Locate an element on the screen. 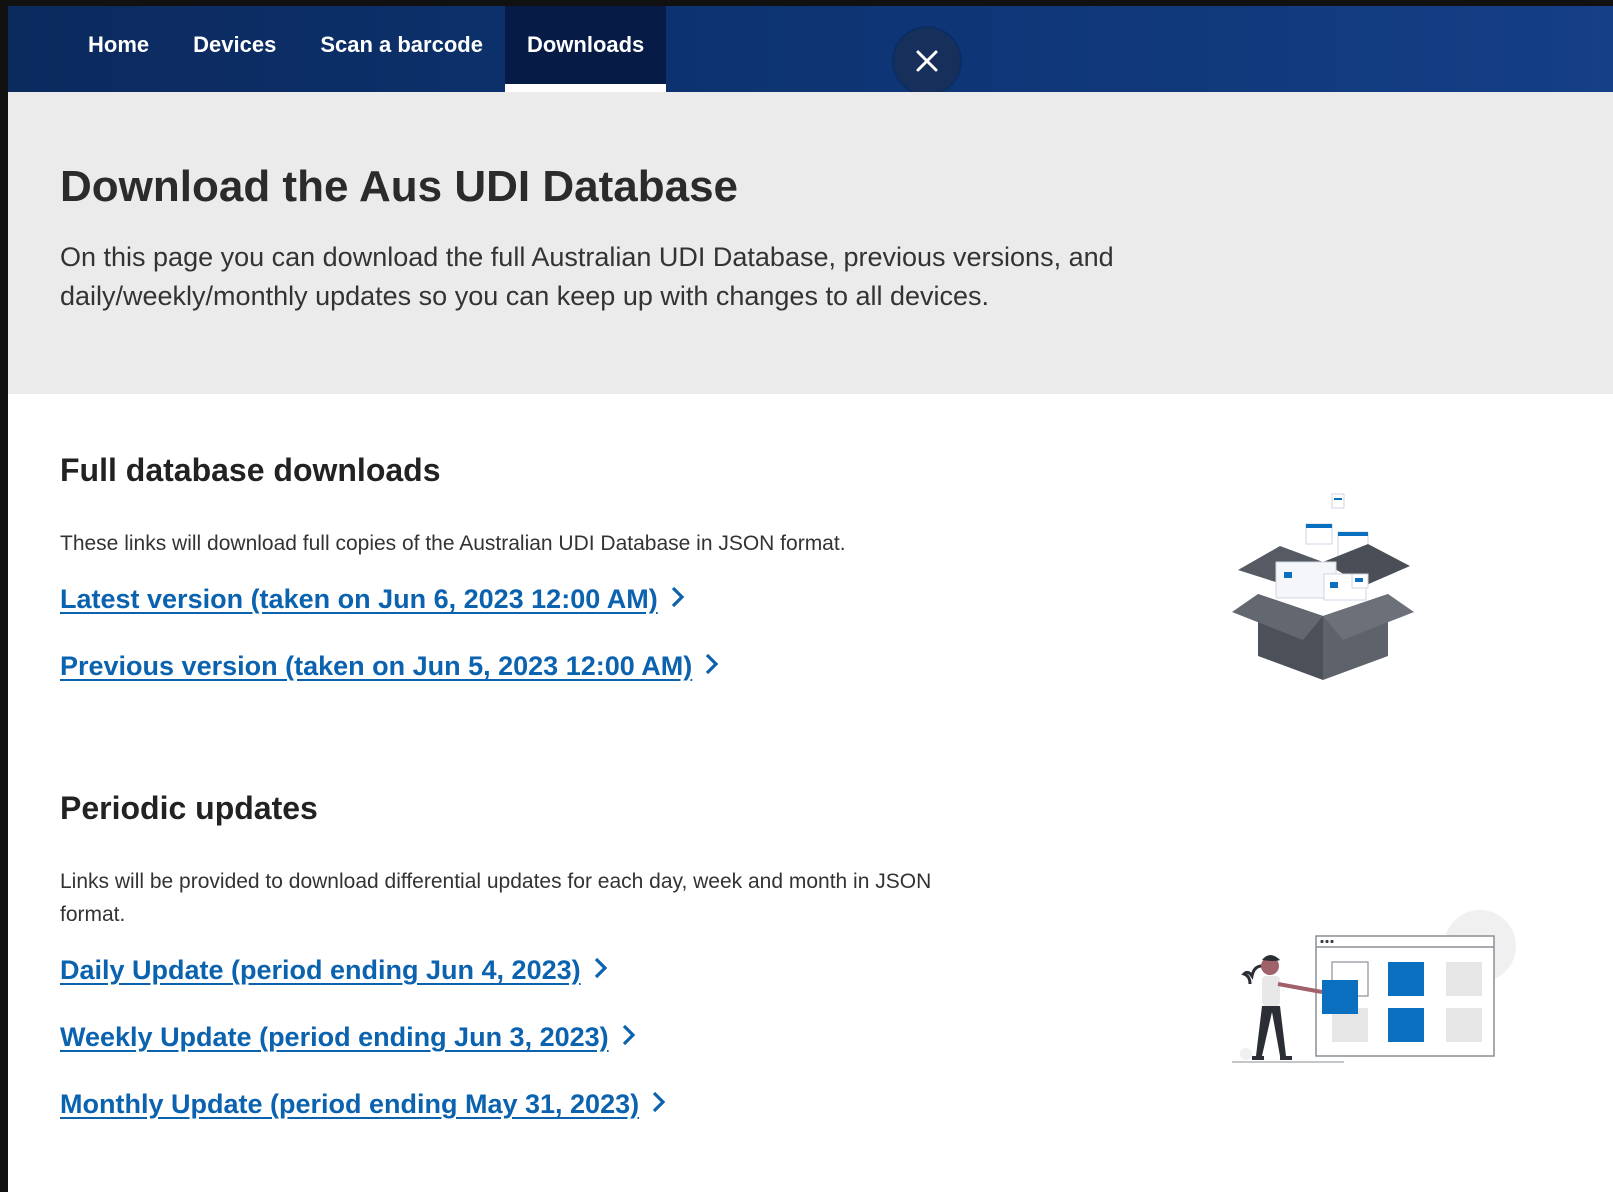  full-downloads-heading: Full database downloads is located at coordinates (250, 470).